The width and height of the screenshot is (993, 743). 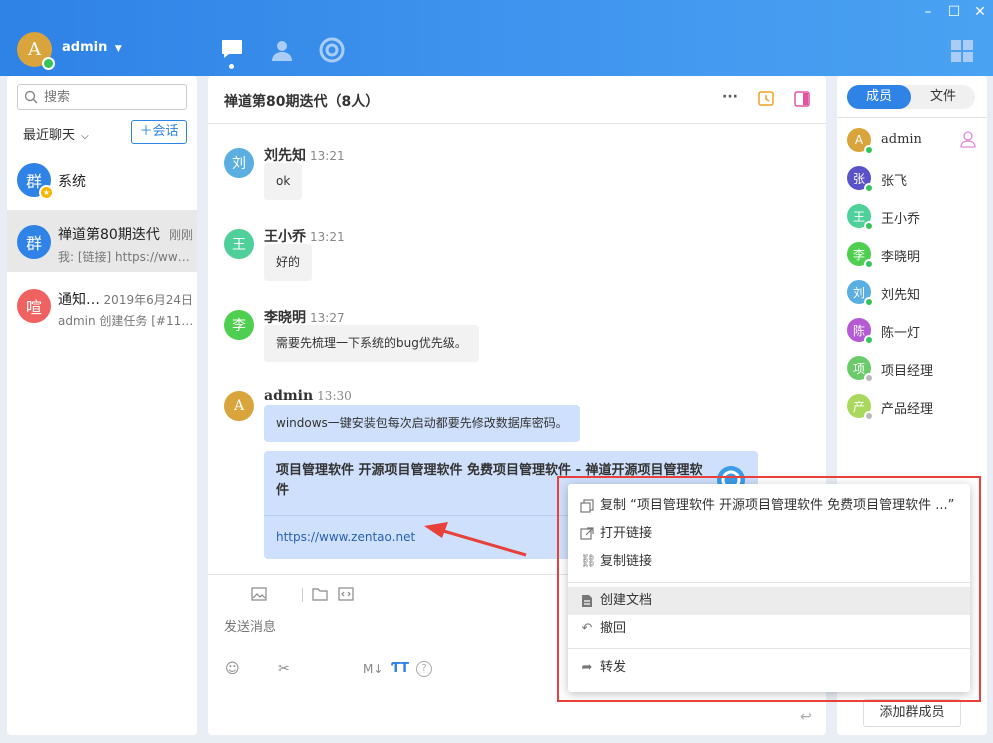 What do you see at coordinates (496, 38) in the screenshot?
I see `top-bar: A admin ▼ – ☐ ✕` at bounding box center [496, 38].